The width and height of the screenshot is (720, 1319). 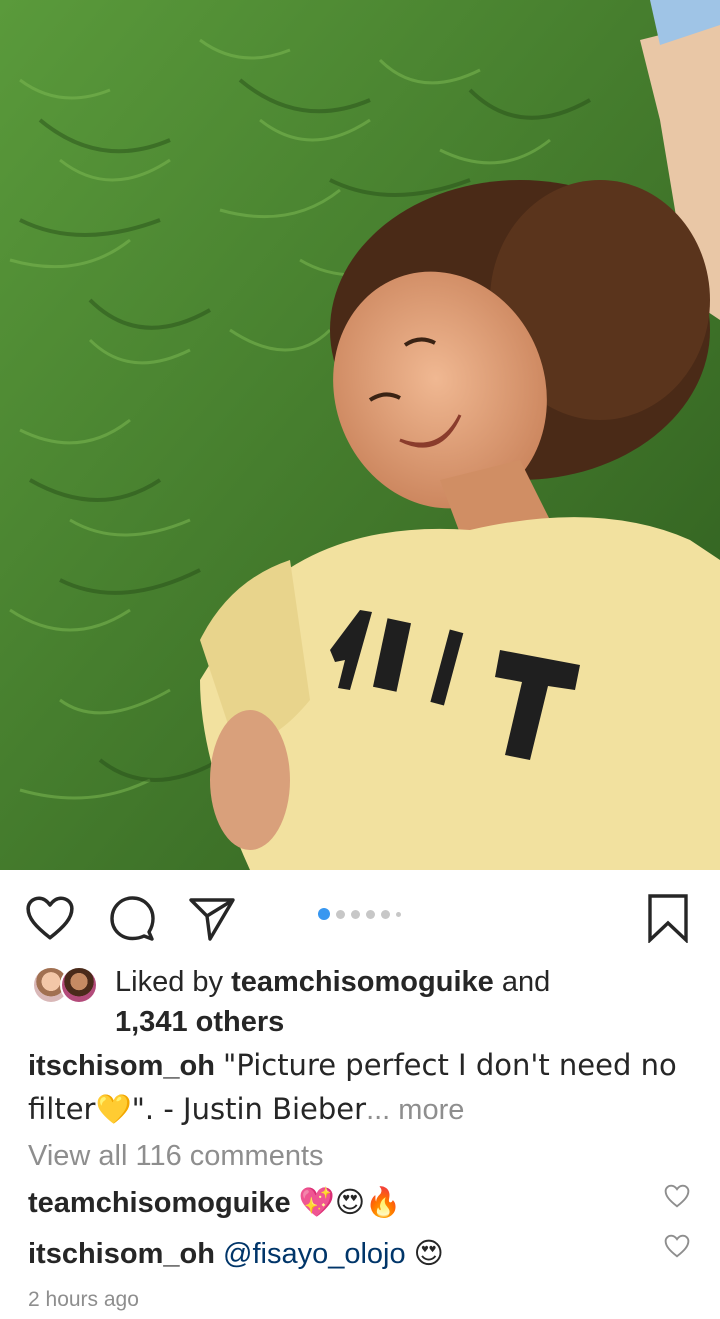 I want to click on comment-item: itschisom_oh @fisayo_olojo 😍, so click(x=348, y=1253).